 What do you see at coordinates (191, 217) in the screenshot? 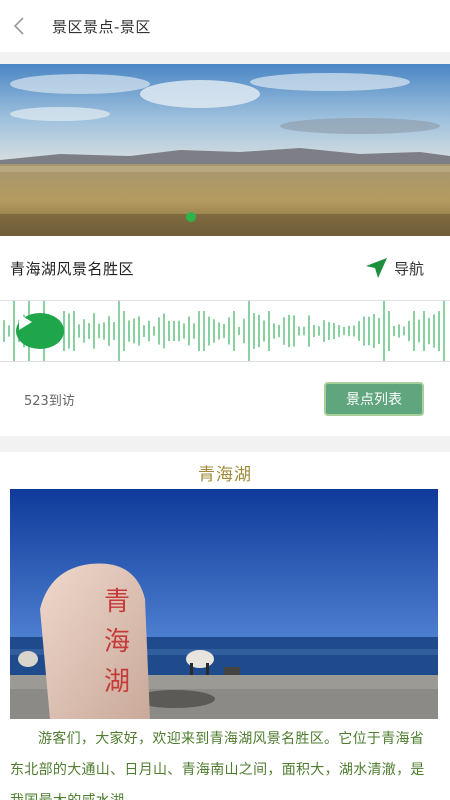
I see `carousel-indicator-dot` at bounding box center [191, 217].